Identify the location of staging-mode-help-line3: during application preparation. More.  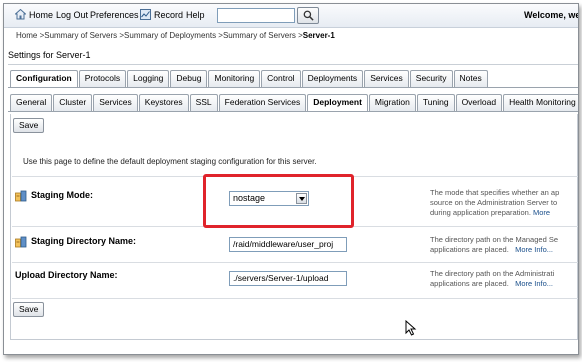
(500, 213).